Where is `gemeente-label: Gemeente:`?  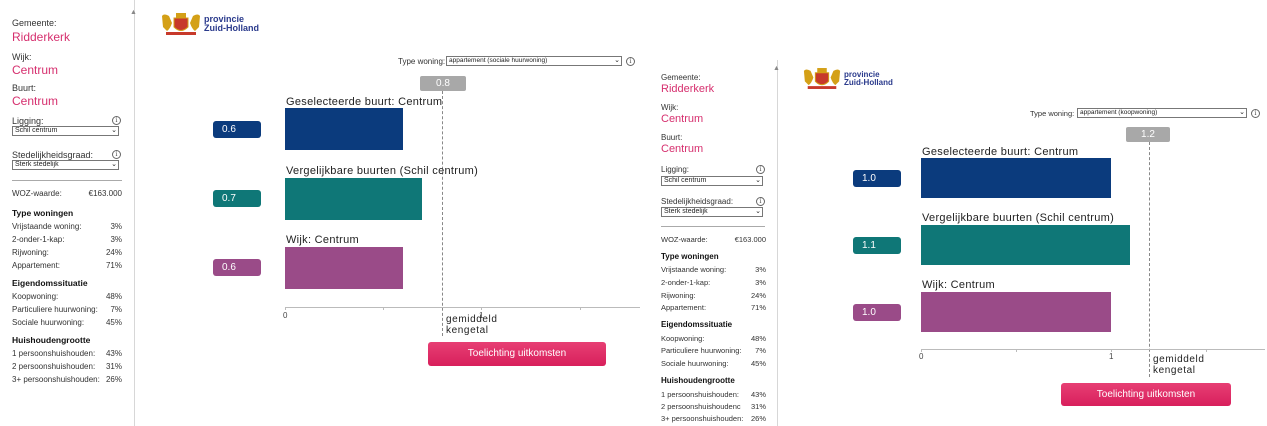 gemeente-label: Gemeente: is located at coordinates (681, 77).